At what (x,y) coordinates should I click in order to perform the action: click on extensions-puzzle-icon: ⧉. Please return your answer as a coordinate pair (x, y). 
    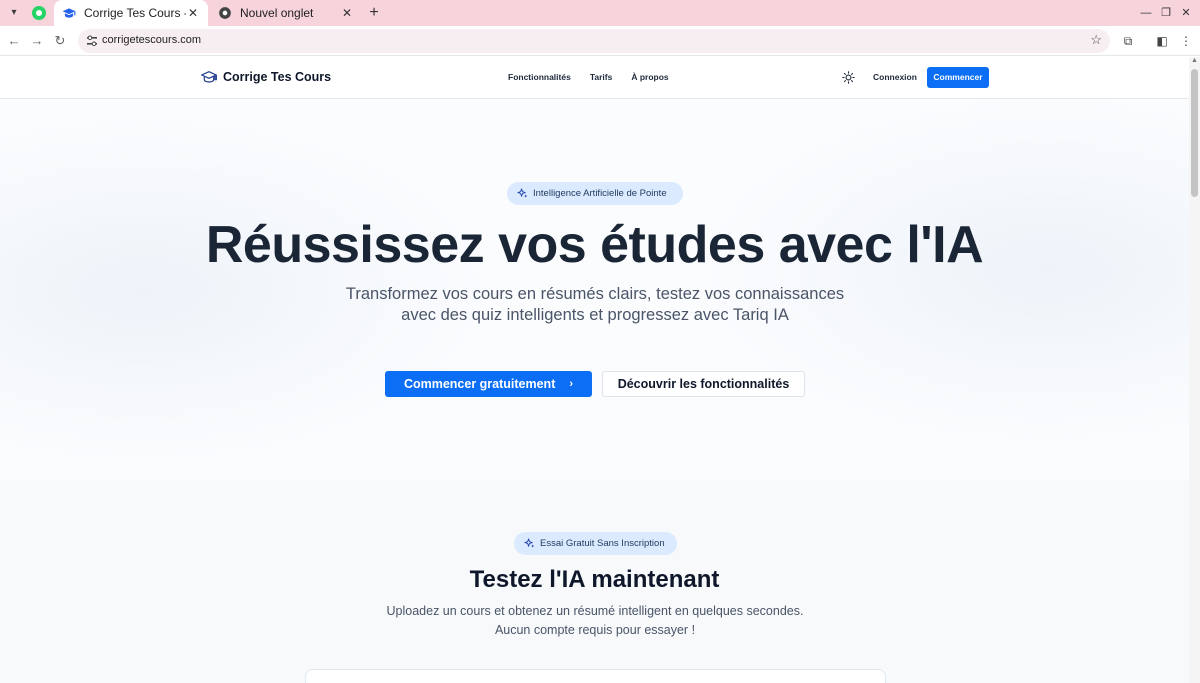
    Looking at the image, I should click on (1128, 41).